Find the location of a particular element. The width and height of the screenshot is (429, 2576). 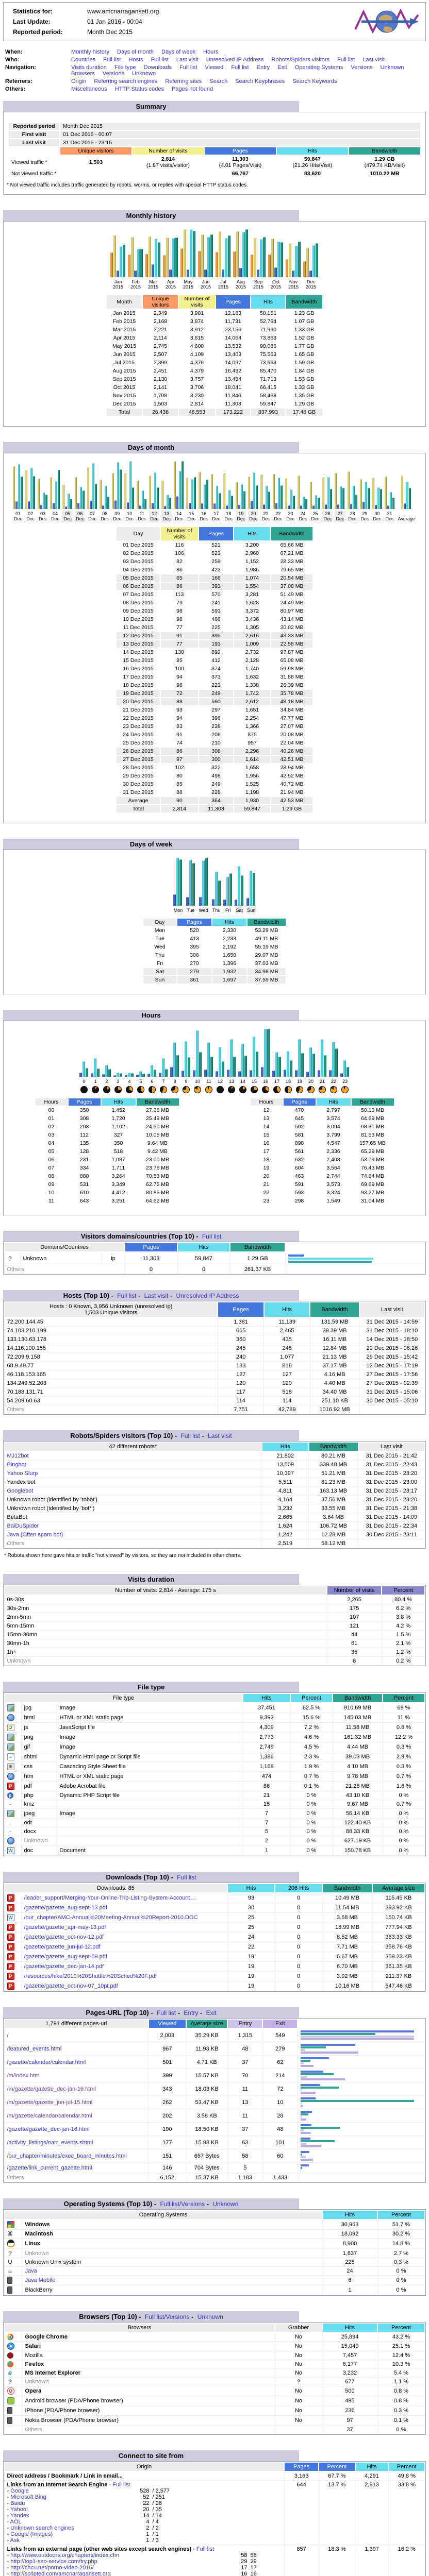

page-url-link-m-gazette-gazette-dec-jan-16-html: /m/gazette/gazette_dec-jan-16.html is located at coordinates (51, 2089).